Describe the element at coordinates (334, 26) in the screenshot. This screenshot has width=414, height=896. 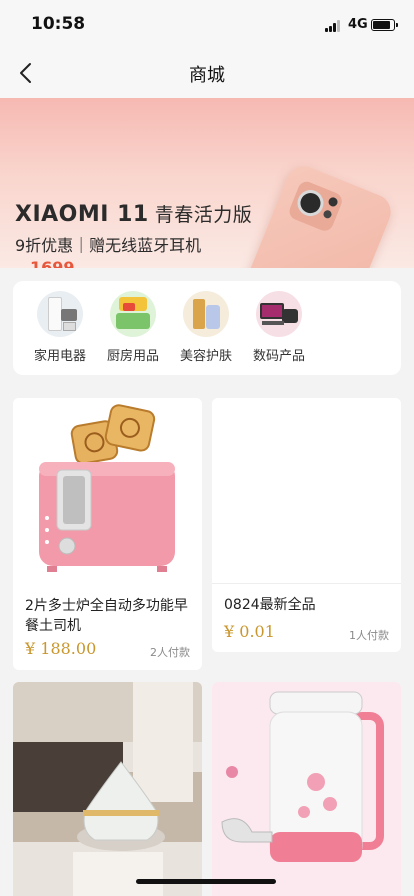
I see `signal-icon` at that location.